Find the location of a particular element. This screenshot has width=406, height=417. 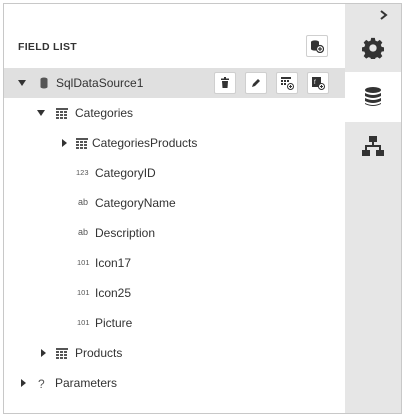

tree-item-label: Description is located at coordinates (125, 233).